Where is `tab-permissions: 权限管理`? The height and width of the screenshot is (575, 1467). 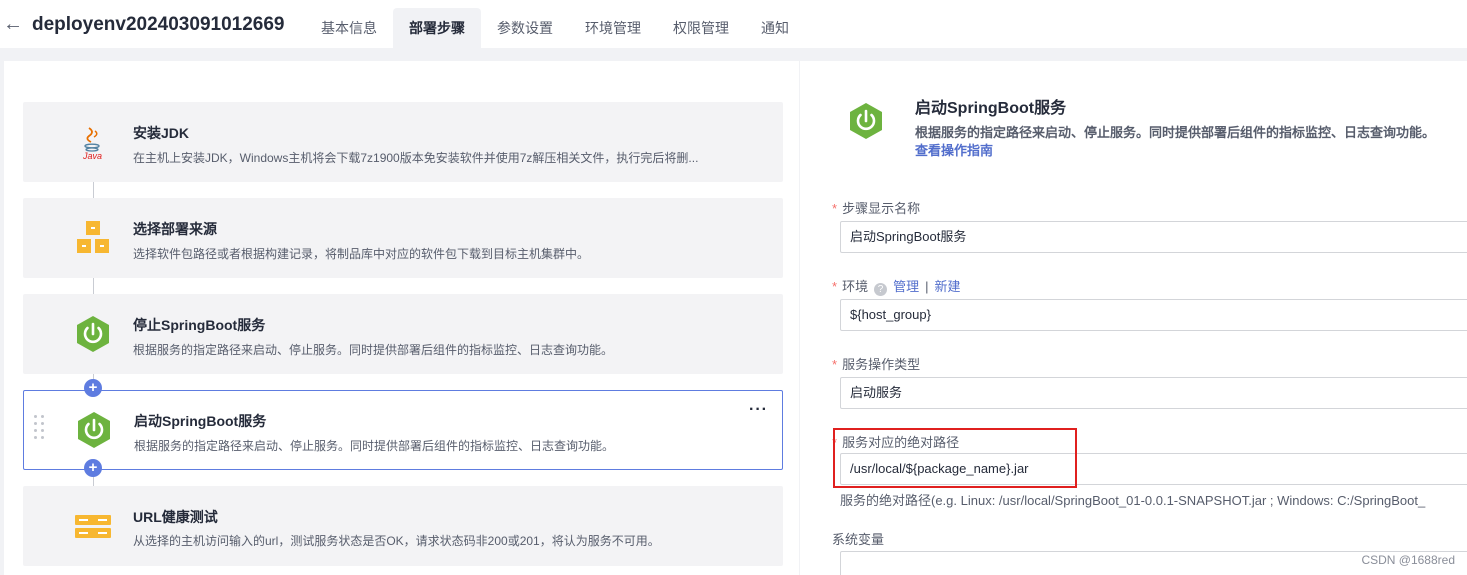 tab-permissions: 权限管理 is located at coordinates (701, 28).